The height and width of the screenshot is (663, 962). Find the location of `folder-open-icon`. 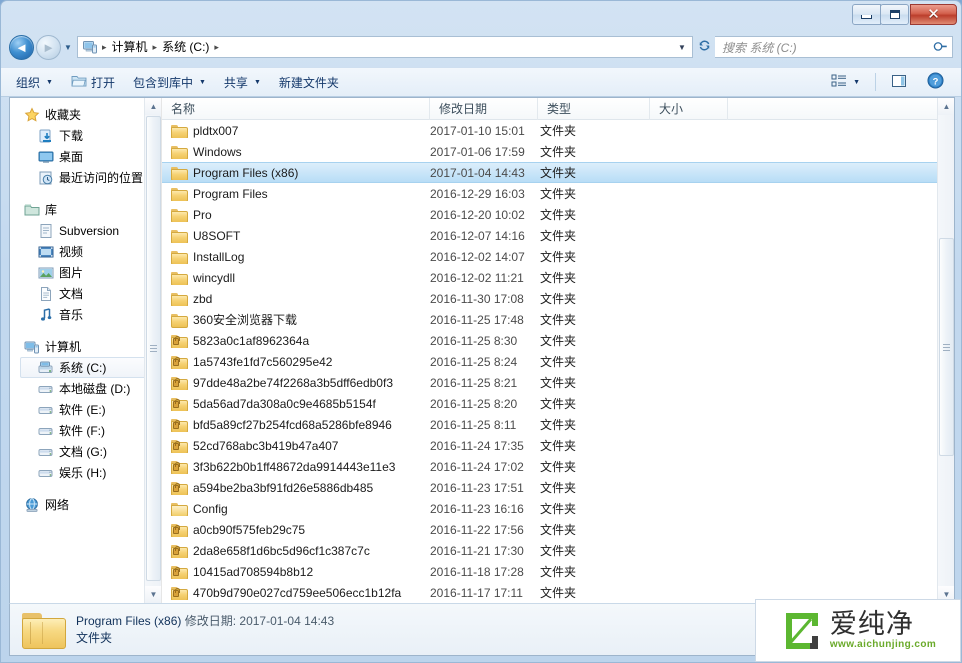

folder-open-icon is located at coordinates (179, 509).